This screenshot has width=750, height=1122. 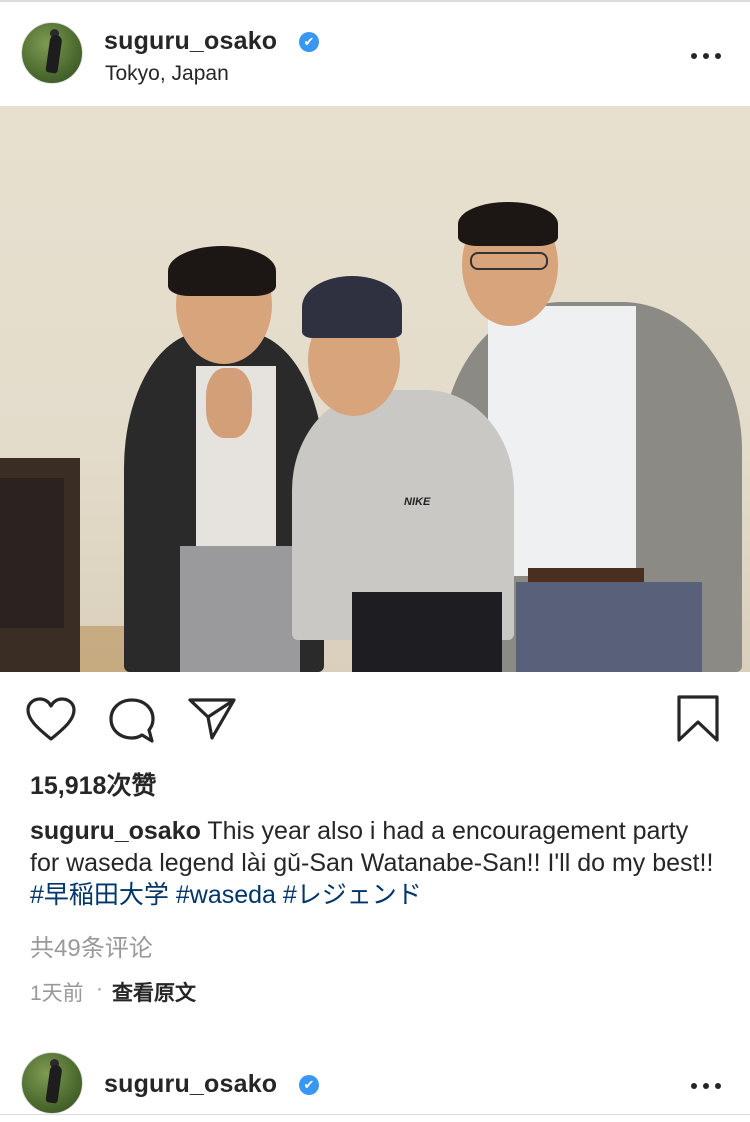 I want to click on photo-cap, so click(x=352, y=307).